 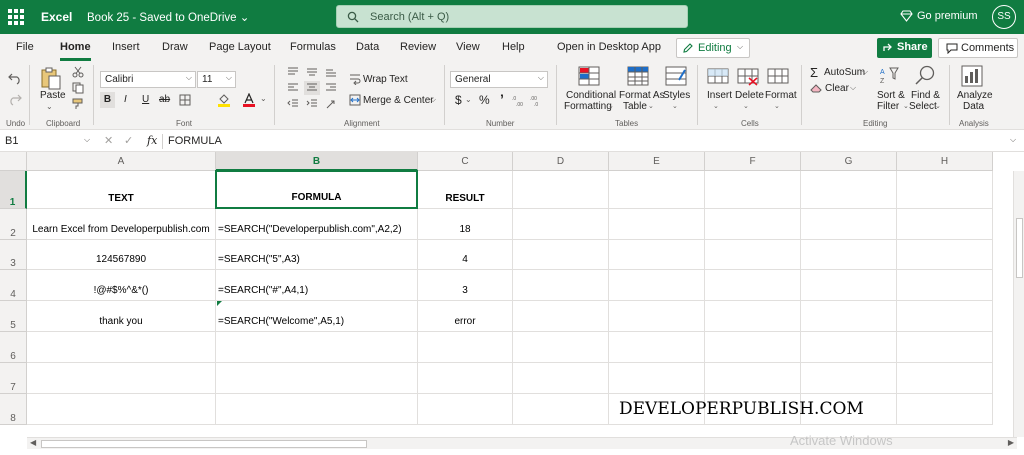 What do you see at coordinates (148, 79) in the screenshot?
I see `font-name-dropdown: Calibri ⌵` at bounding box center [148, 79].